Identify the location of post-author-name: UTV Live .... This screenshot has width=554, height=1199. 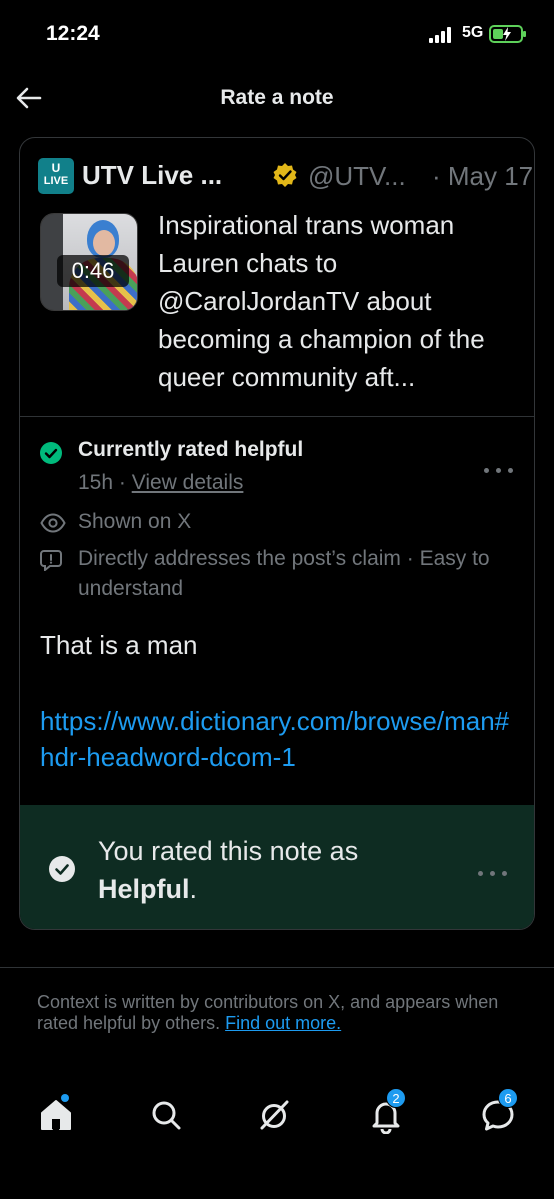
(152, 175).